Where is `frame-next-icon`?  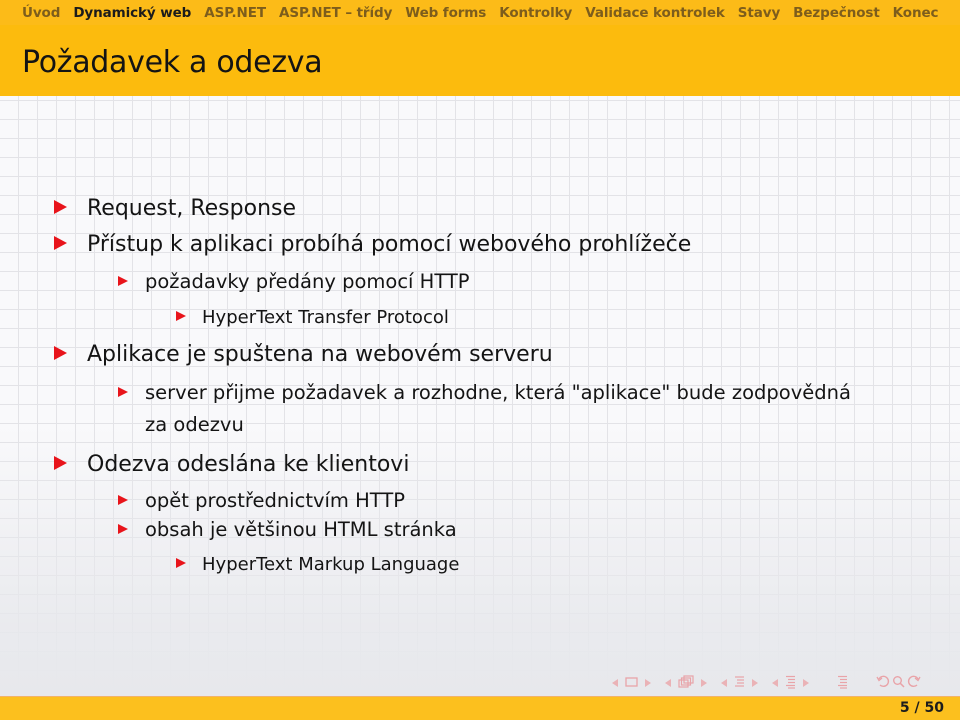 frame-next-icon is located at coordinates (648, 683).